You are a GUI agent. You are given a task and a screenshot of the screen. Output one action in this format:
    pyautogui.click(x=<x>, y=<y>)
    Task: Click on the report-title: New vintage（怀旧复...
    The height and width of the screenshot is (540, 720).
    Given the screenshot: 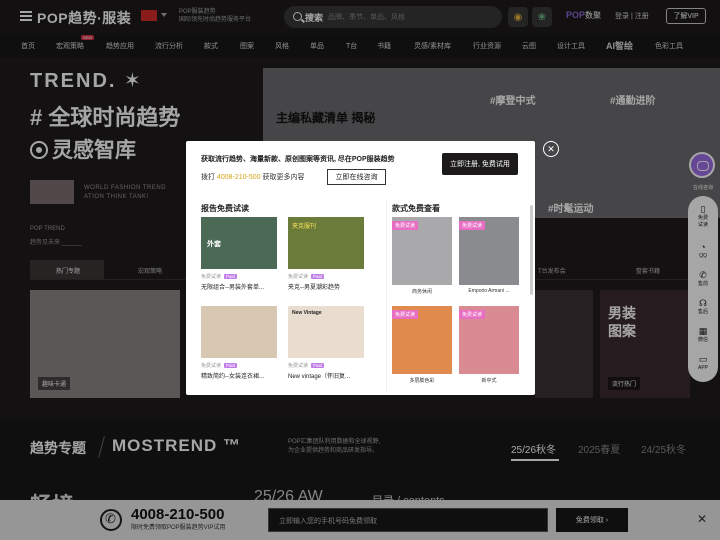 What is the action you would take?
    pyautogui.click(x=319, y=377)
    